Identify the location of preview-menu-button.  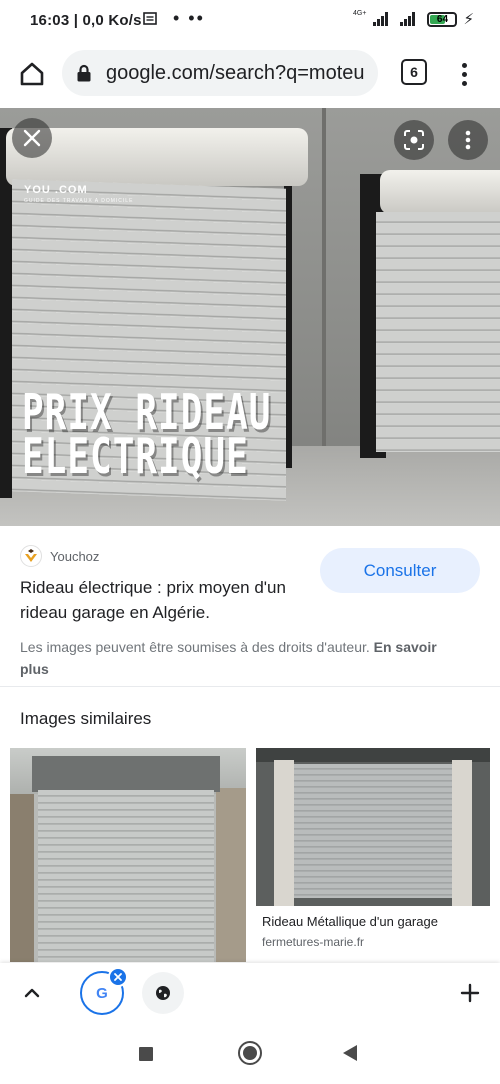
(468, 140).